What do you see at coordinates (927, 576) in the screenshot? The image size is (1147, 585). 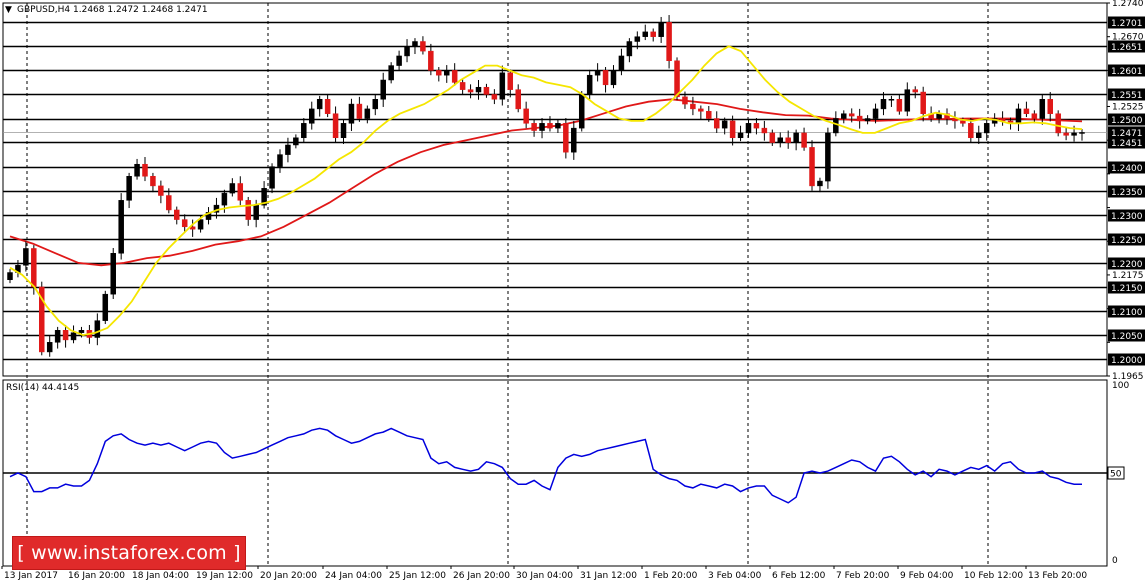 I see `time-label: 9 Feb 04:00` at bounding box center [927, 576].